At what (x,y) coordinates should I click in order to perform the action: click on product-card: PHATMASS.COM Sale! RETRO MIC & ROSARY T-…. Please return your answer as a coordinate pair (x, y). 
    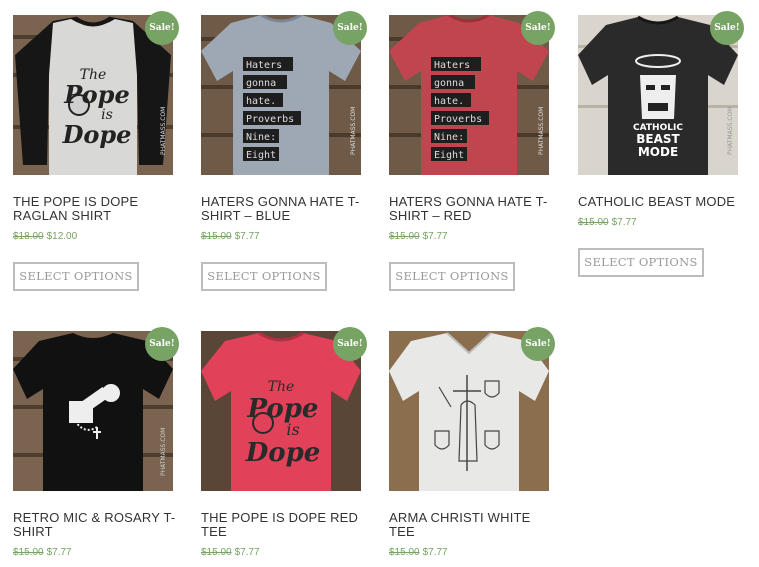
    Looking at the image, I should click on (96, 443).